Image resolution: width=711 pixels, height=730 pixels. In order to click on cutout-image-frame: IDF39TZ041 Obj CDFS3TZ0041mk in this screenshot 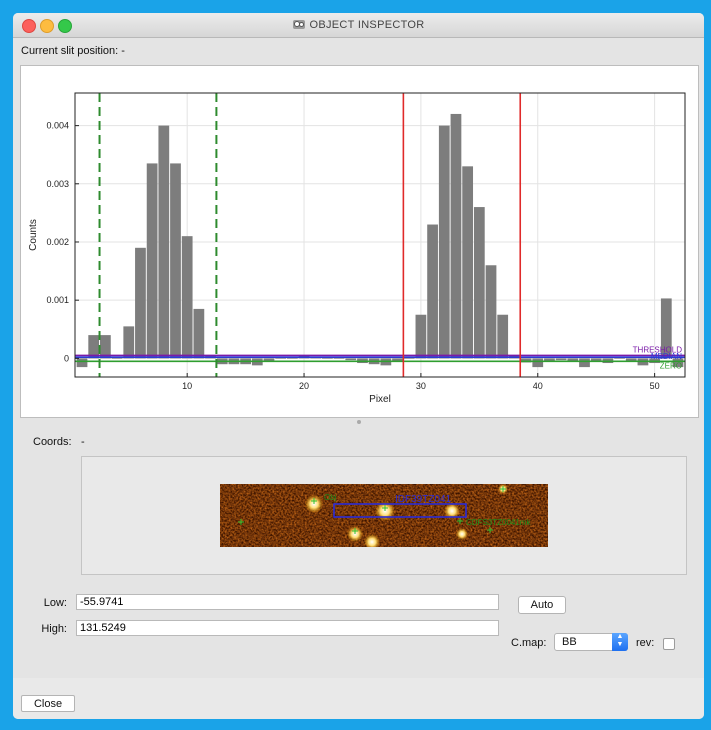, I will do `click(384, 515)`.